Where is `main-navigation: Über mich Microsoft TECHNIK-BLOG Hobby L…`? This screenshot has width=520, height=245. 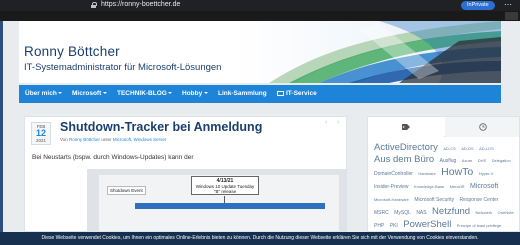
main-navigation: Über mich Microsoft TECHNIK-BLOG Hobby L… is located at coordinates (260, 94).